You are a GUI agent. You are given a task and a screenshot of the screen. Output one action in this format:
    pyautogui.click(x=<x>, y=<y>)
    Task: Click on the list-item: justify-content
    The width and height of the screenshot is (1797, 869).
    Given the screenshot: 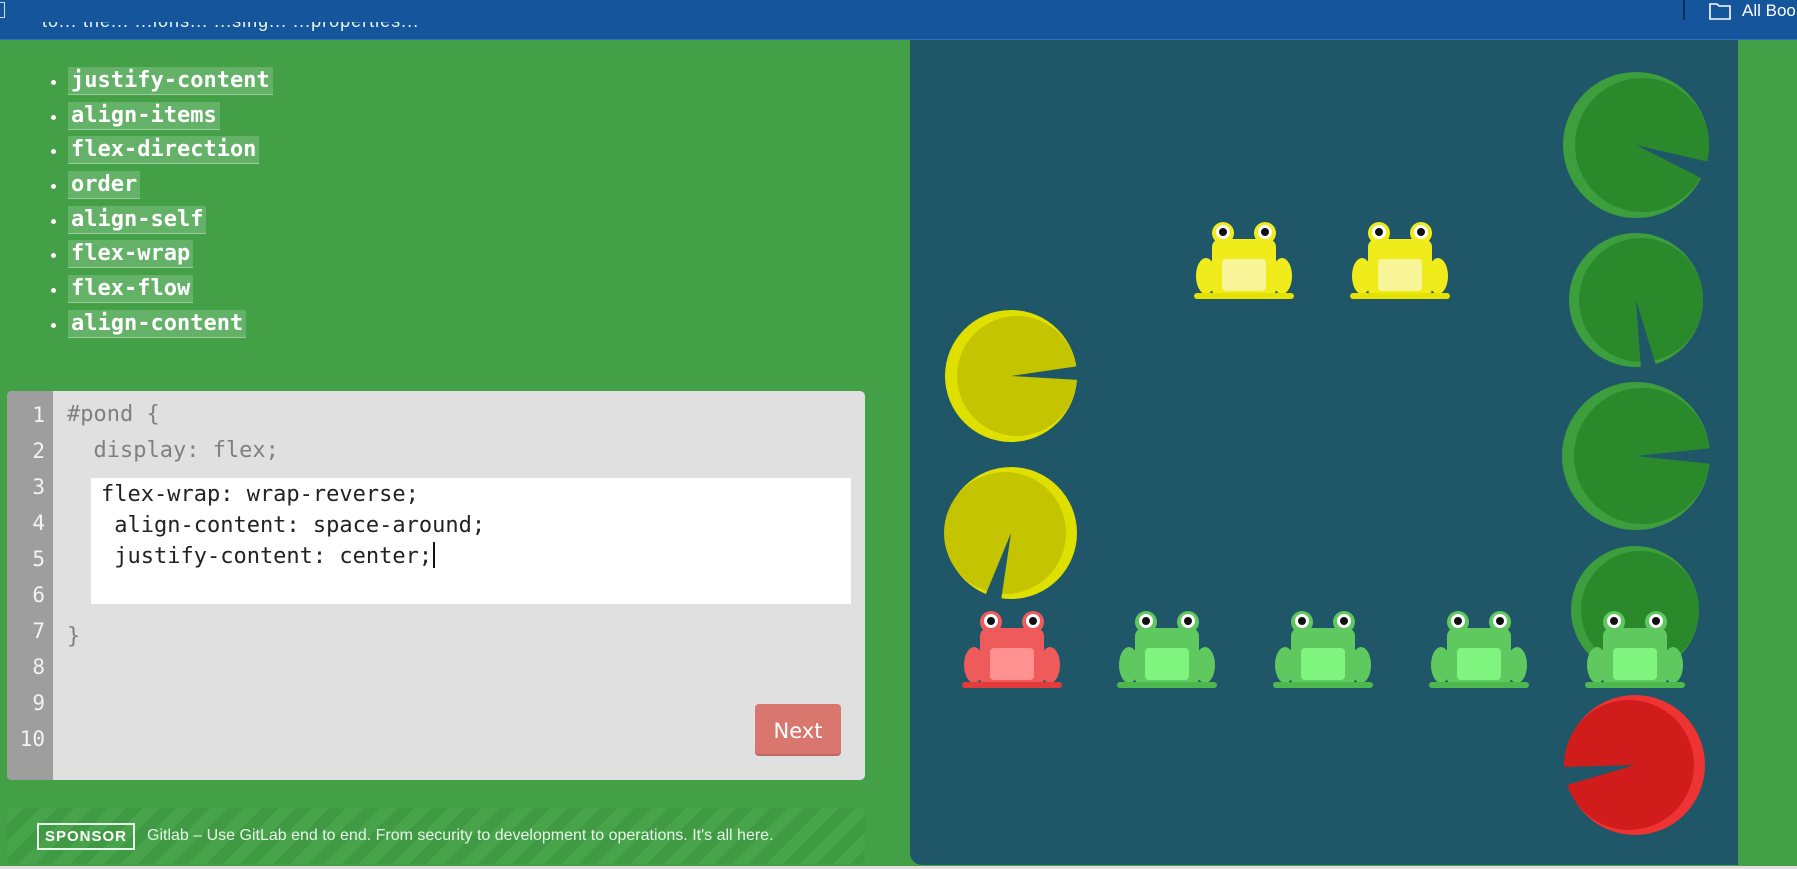 What is the action you would take?
    pyautogui.click(x=170, y=85)
    